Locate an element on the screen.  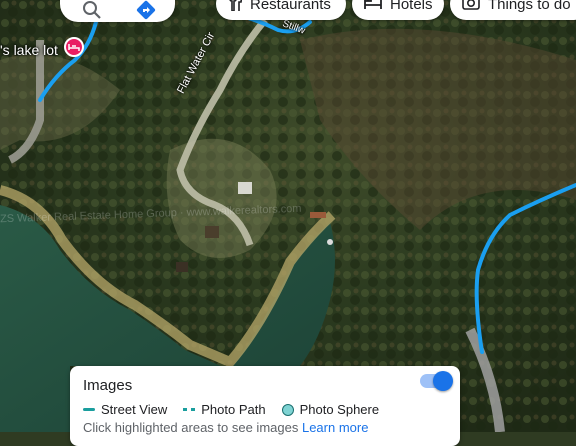
legend-photo-sphere: Photo Sphere is located at coordinates (330, 409).